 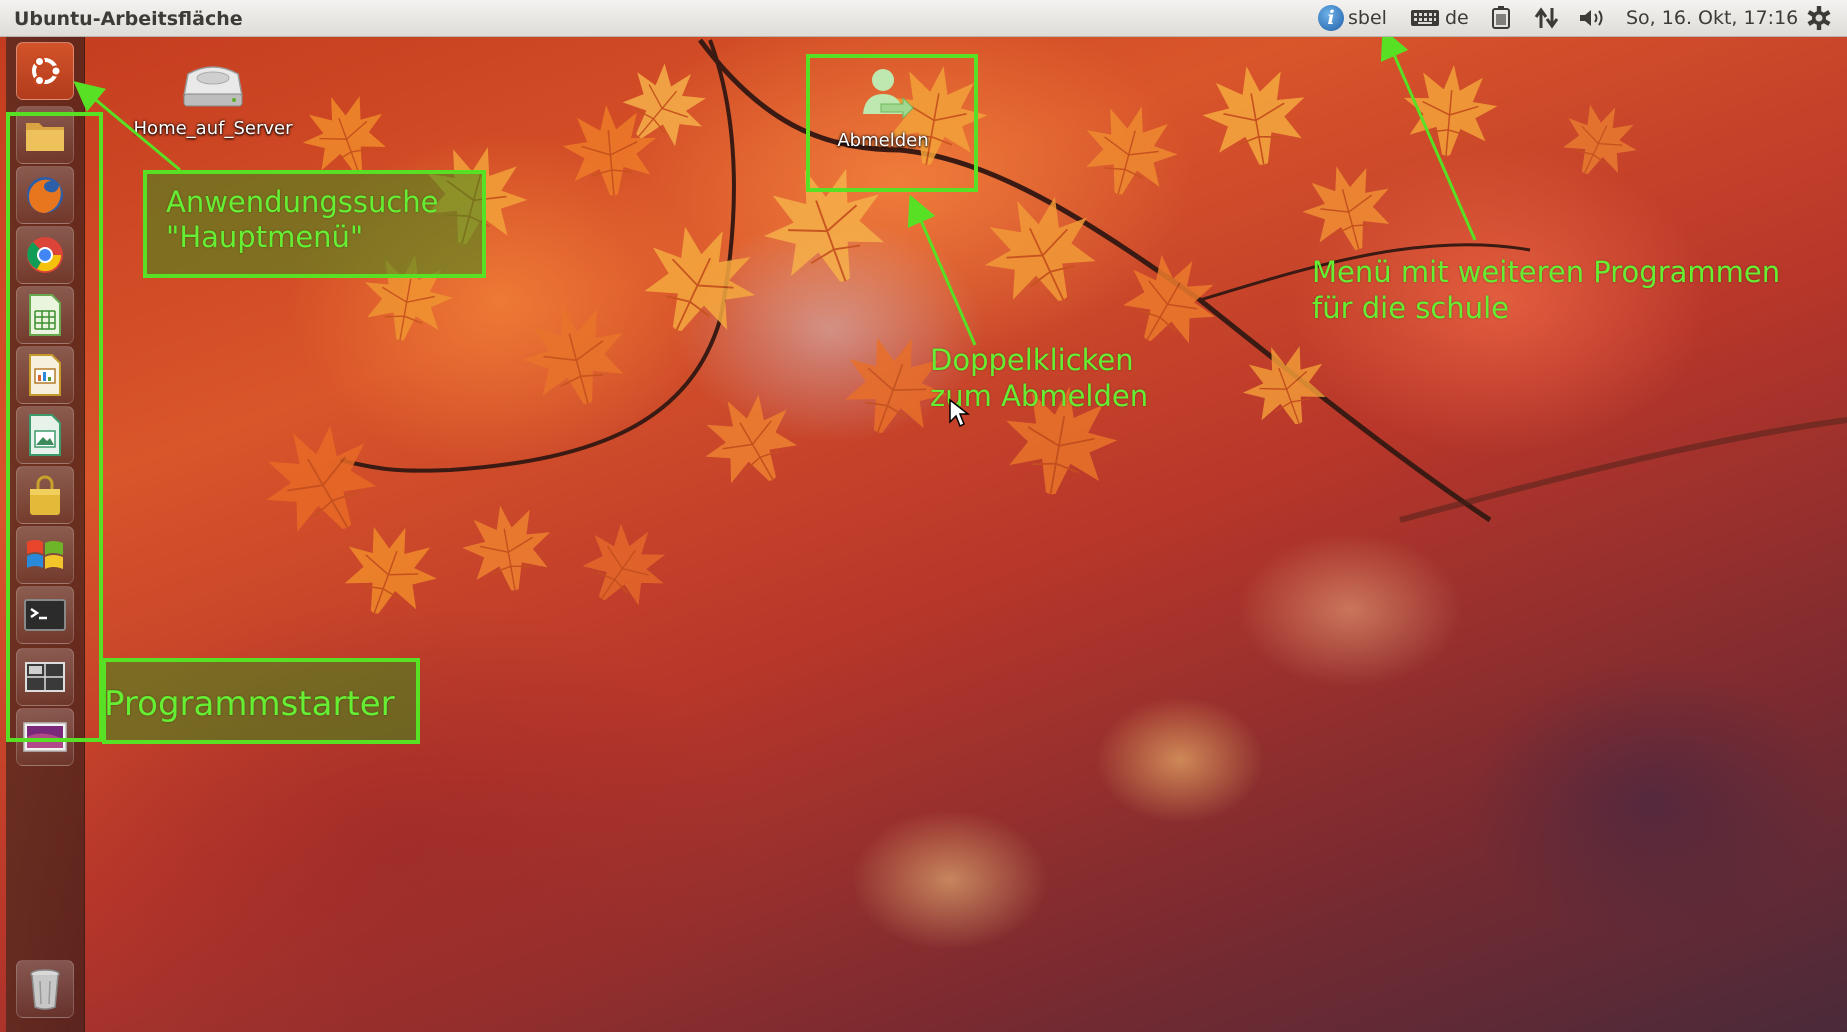 I want to click on network-indicator, so click(x=1547, y=18).